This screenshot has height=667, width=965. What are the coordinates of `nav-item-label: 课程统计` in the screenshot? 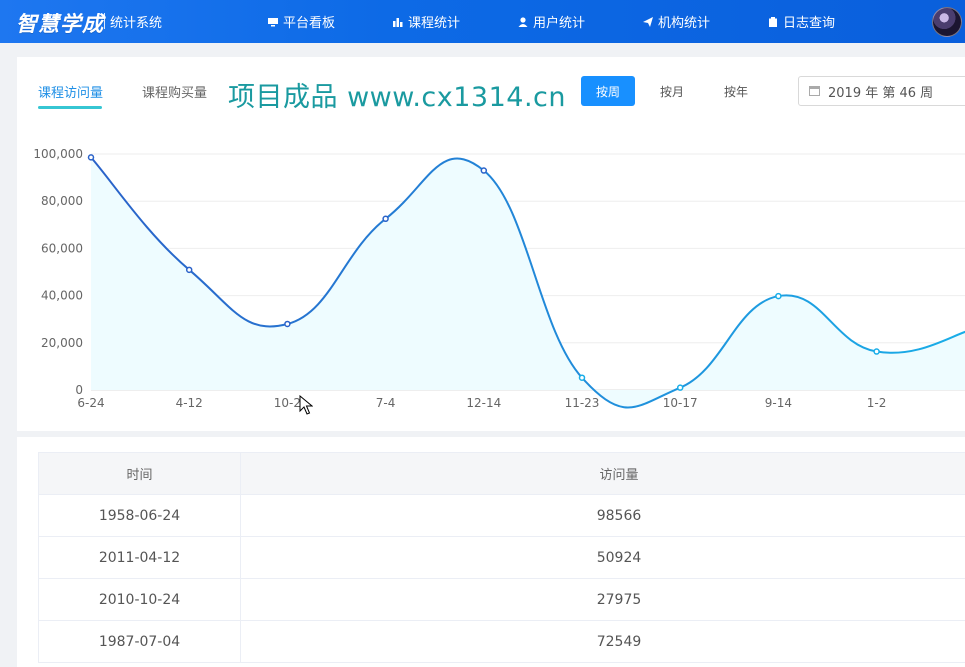 It's located at (434, 21).